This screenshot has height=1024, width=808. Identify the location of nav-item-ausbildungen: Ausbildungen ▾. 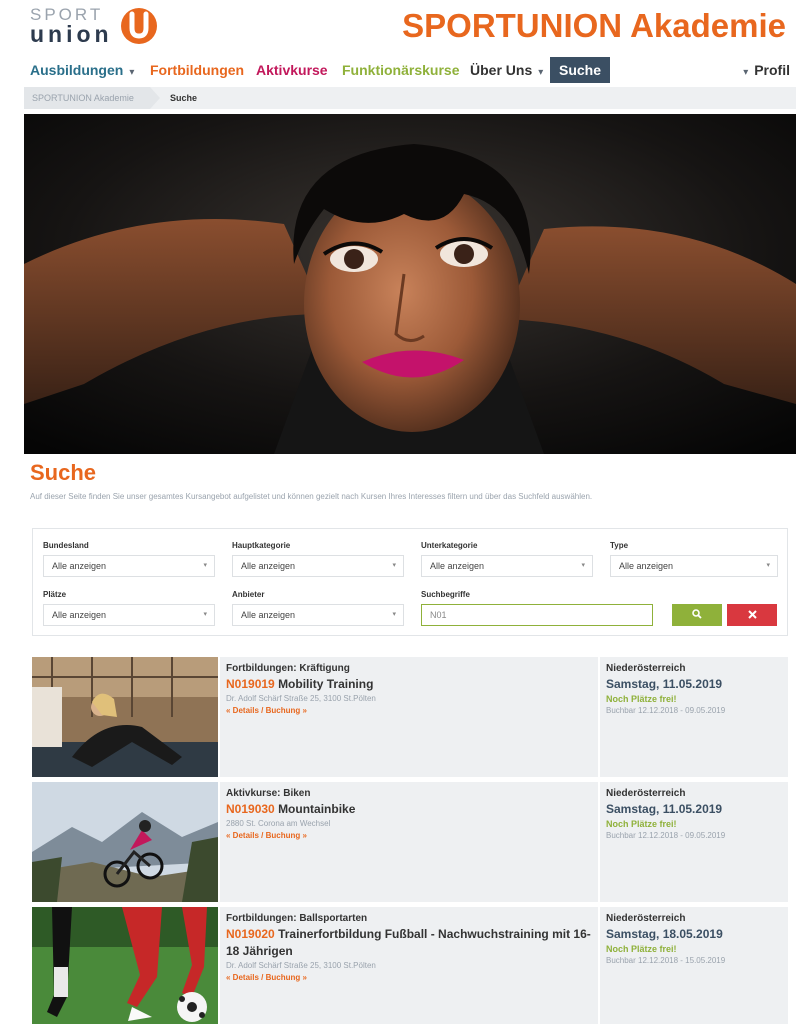
(82, 70).